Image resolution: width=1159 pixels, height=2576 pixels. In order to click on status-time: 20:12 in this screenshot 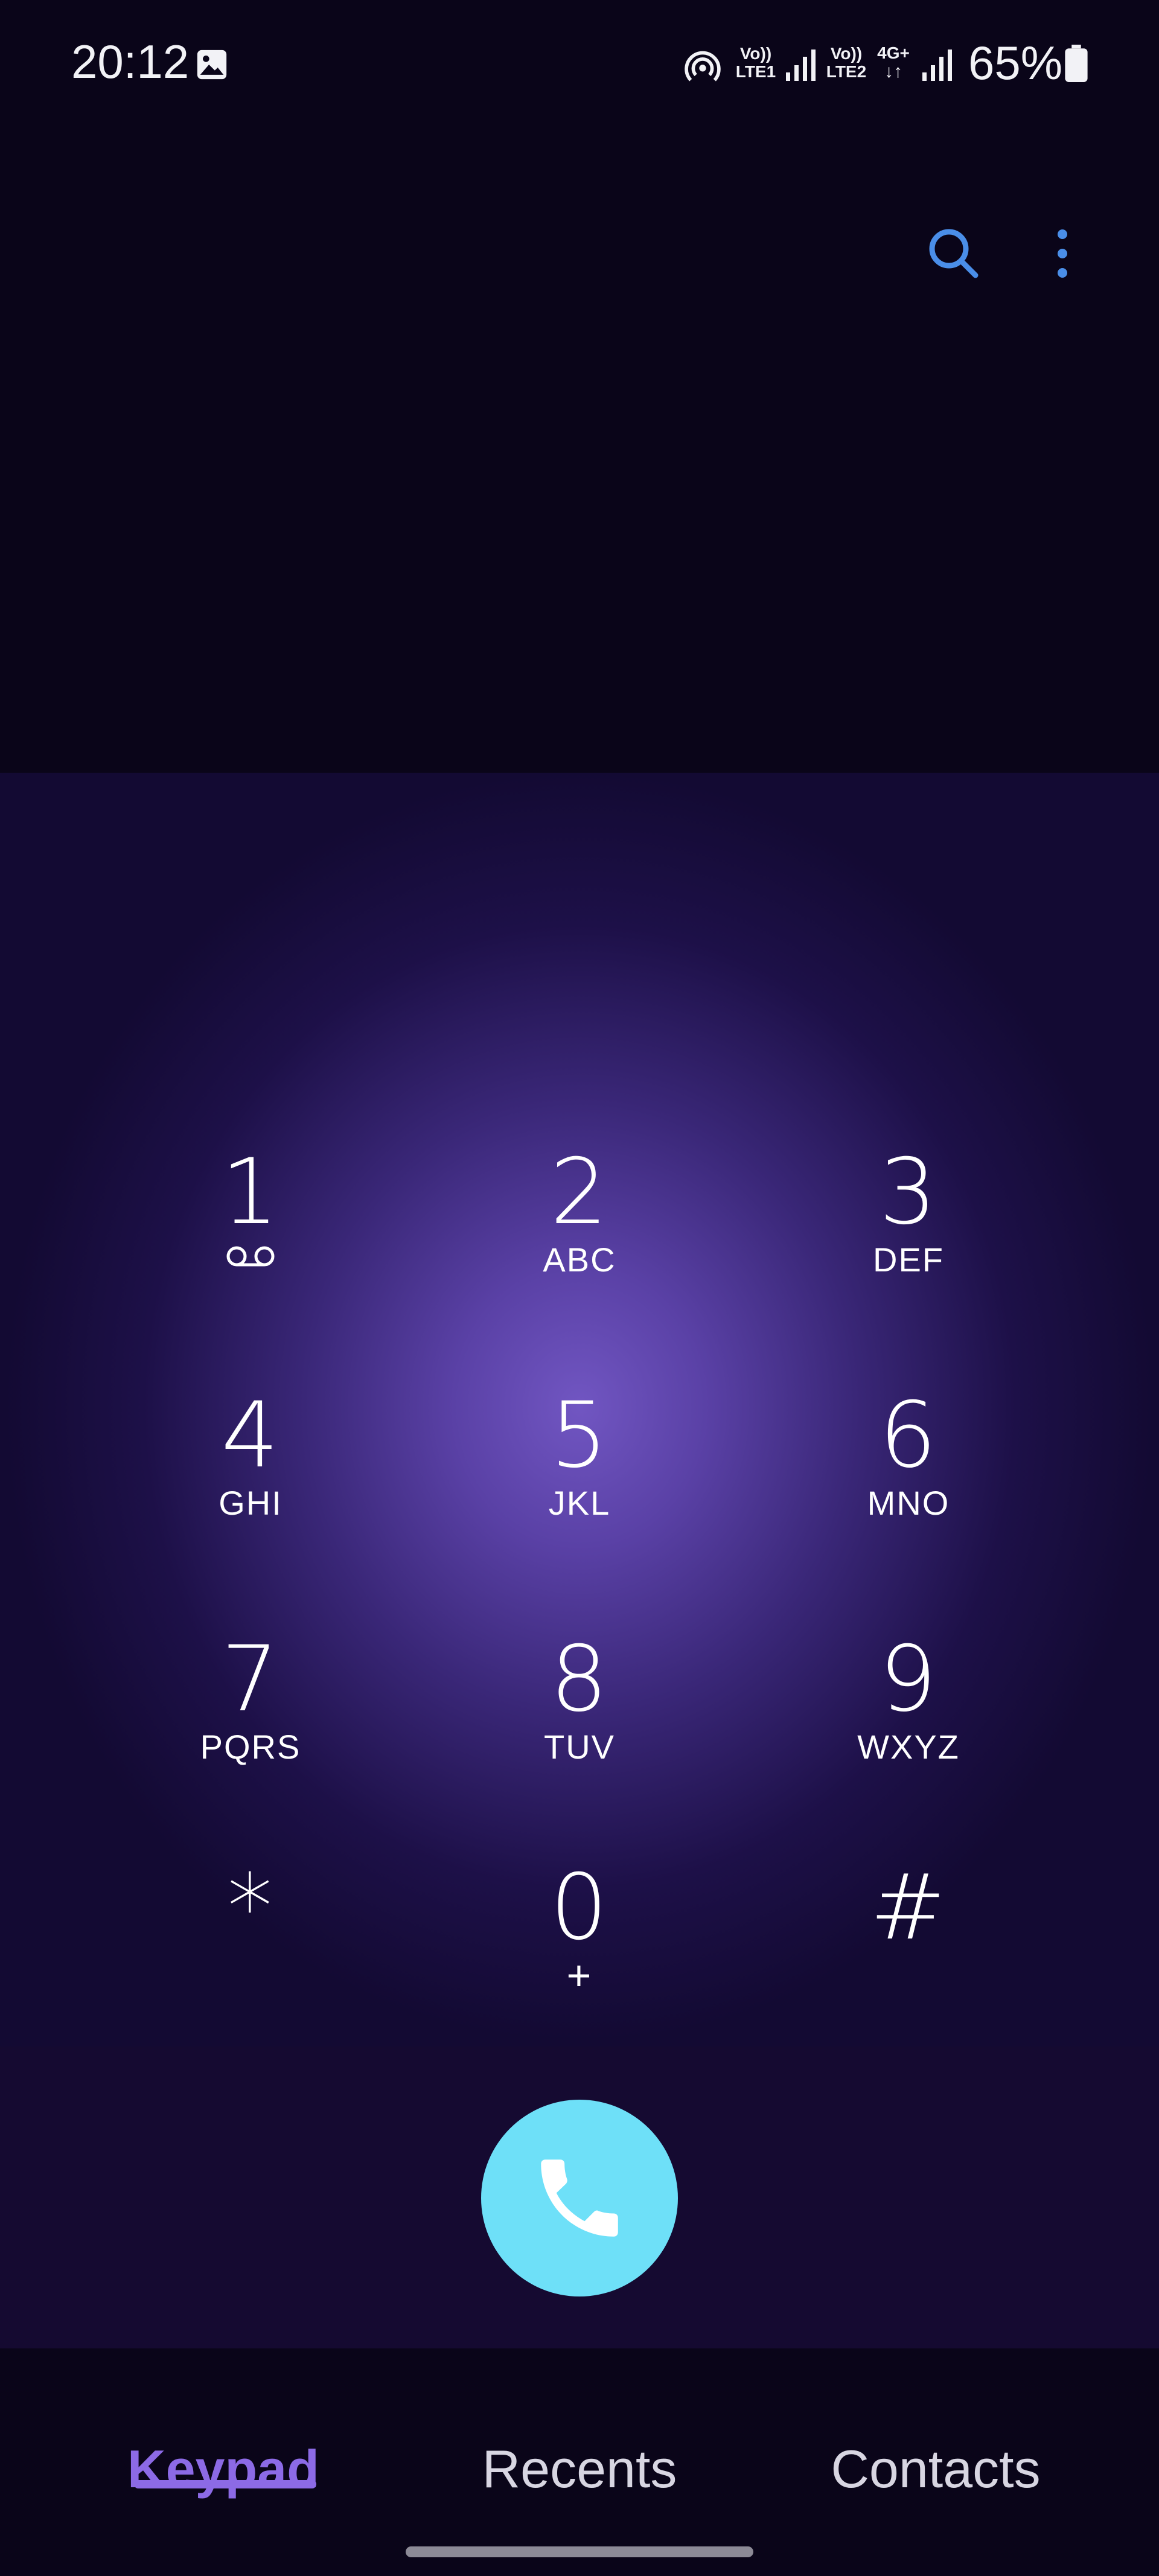, I will do `click(130, 62)`.